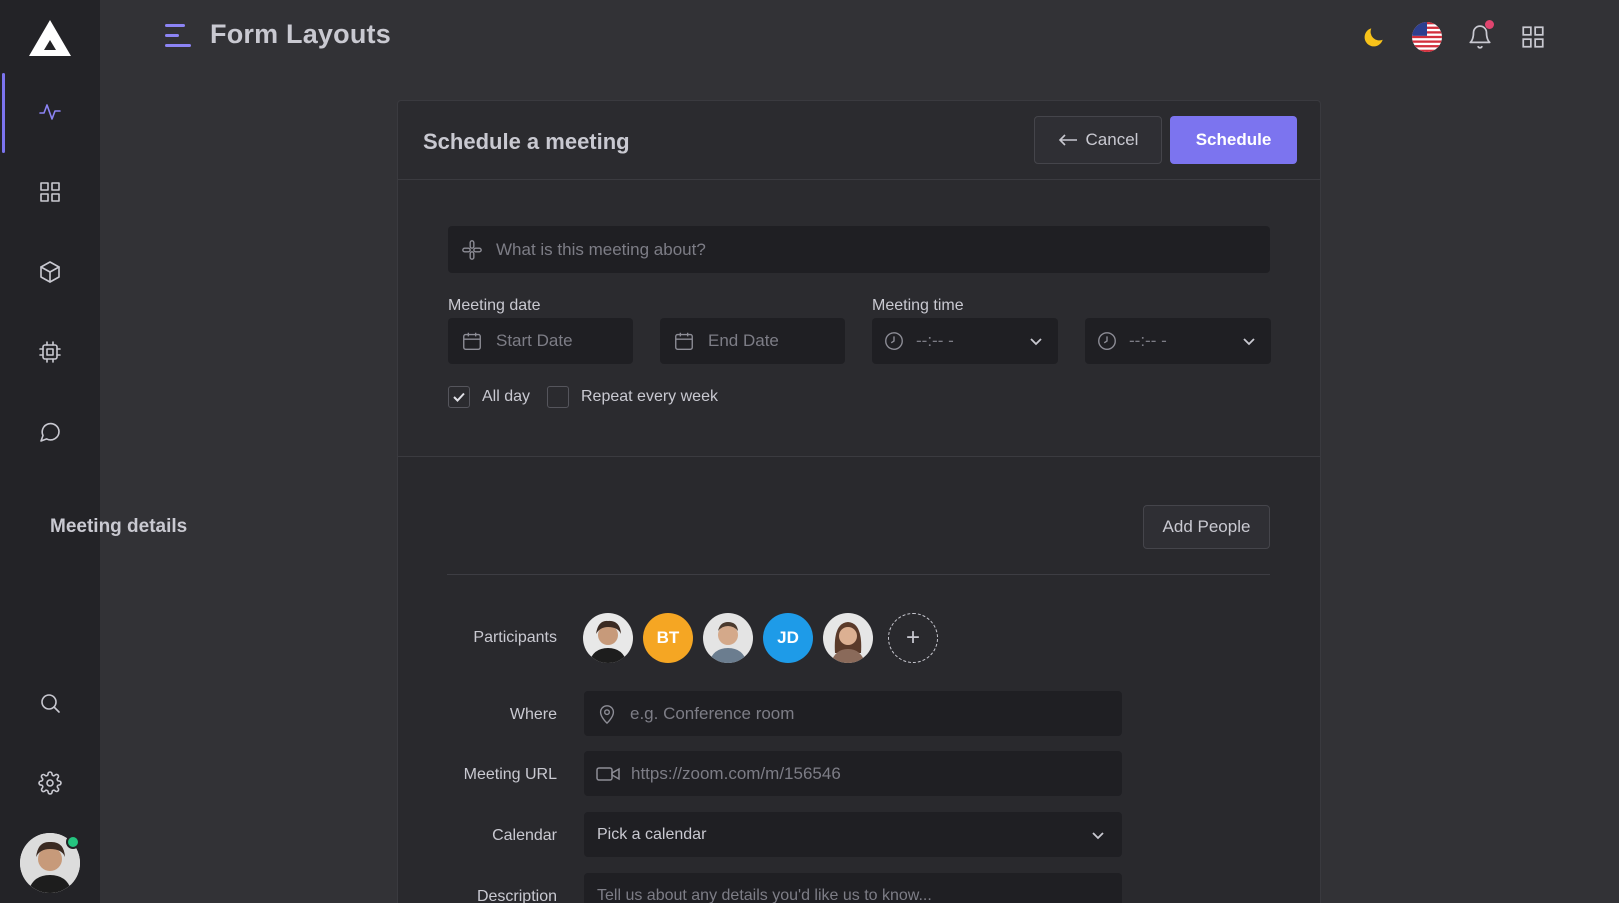 The width and height of the screenshot is (1619, 903). I want to click on activity-icon, so click(50, 112).